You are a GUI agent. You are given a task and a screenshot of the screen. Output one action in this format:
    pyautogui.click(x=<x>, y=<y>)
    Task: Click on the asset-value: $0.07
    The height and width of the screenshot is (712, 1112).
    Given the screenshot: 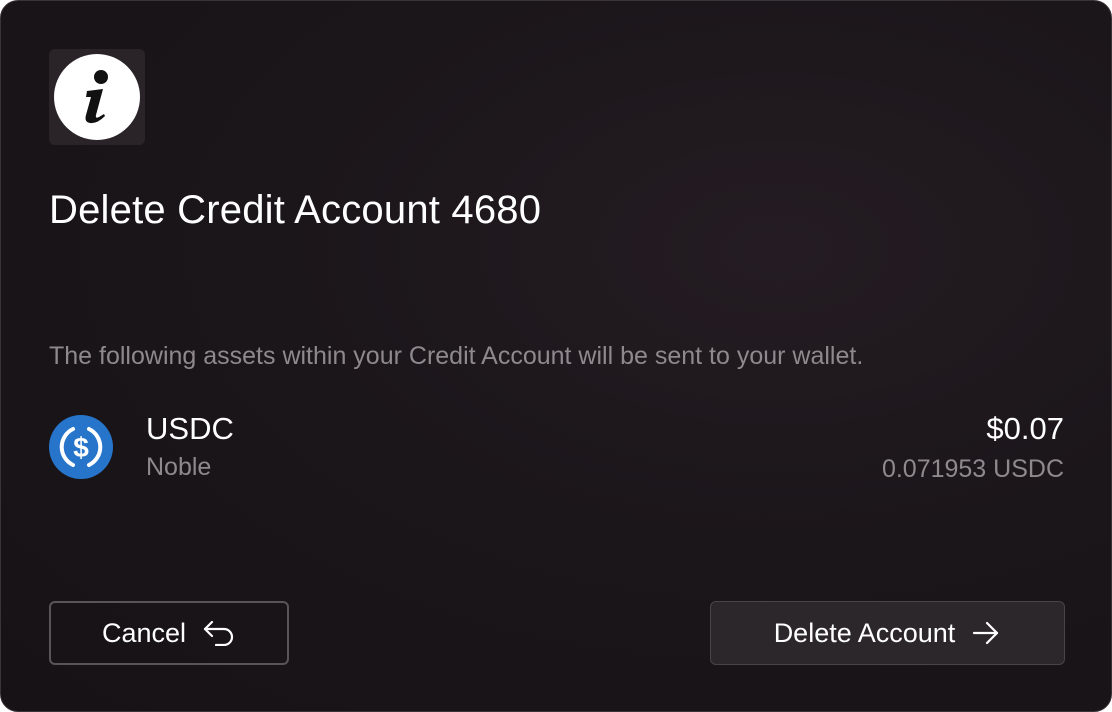 What is the action you would take?
    pyautogui.click(x=1025, y=428)
    